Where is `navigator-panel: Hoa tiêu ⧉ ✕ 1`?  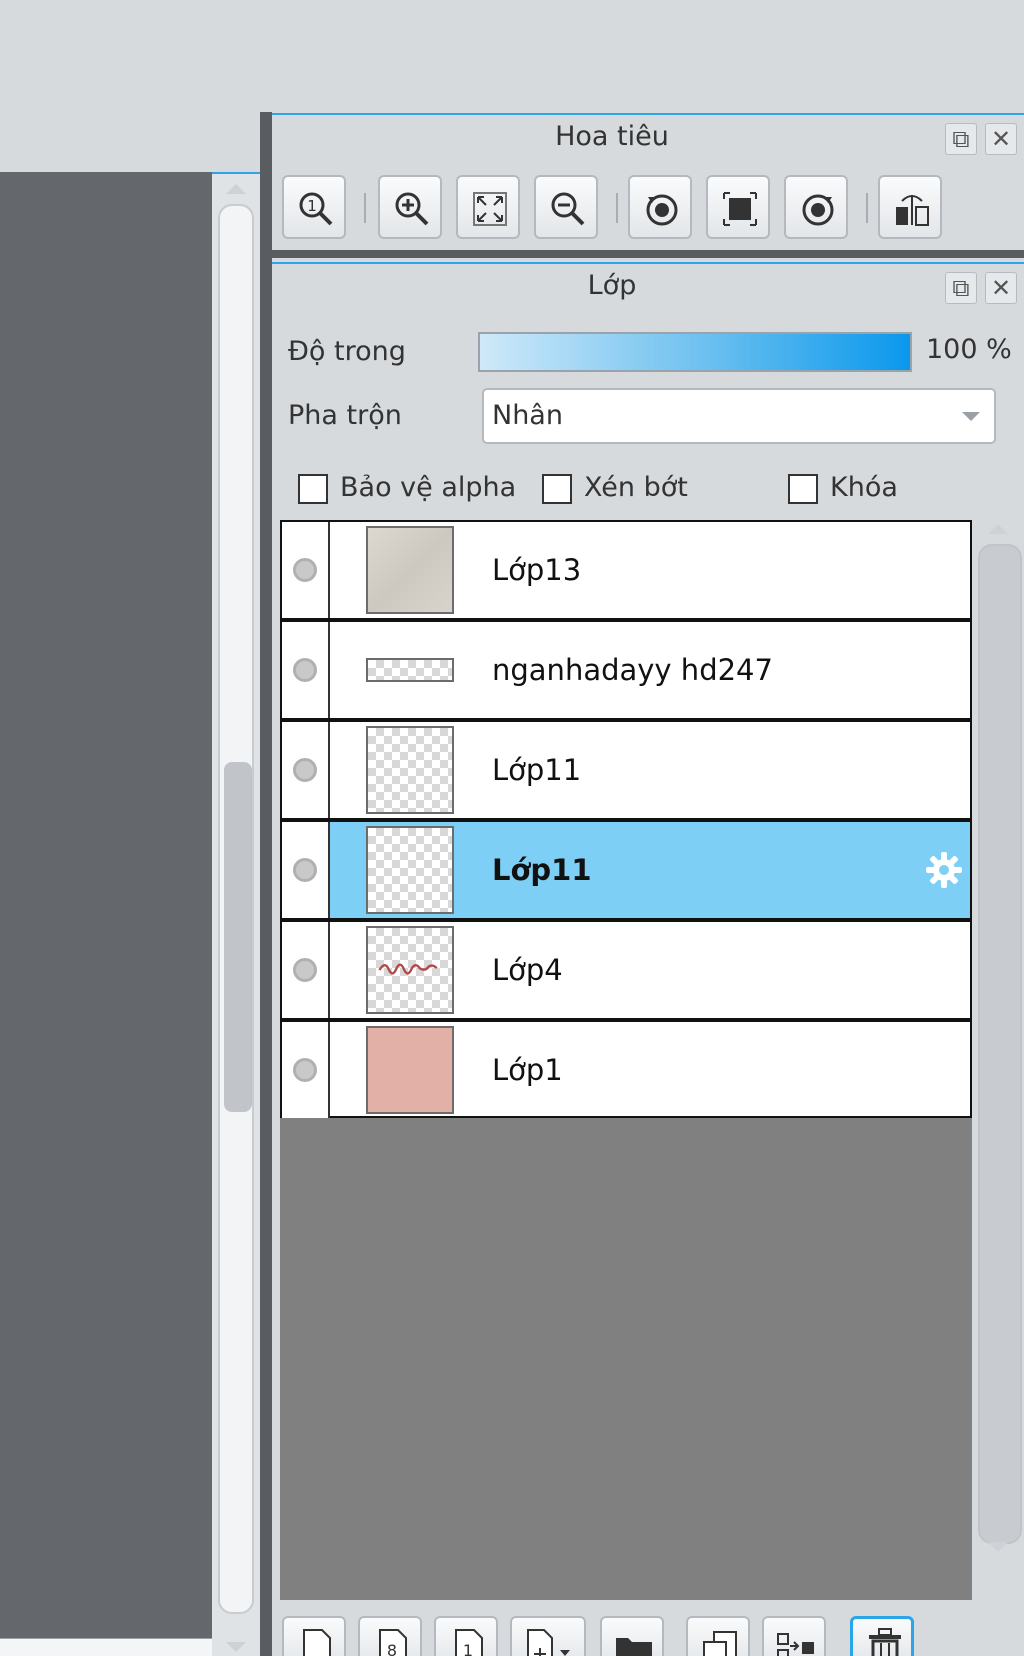
navigator-panel: Hoa tiêu ⧉ ✕ 1 is located at coordinates (648, 185).